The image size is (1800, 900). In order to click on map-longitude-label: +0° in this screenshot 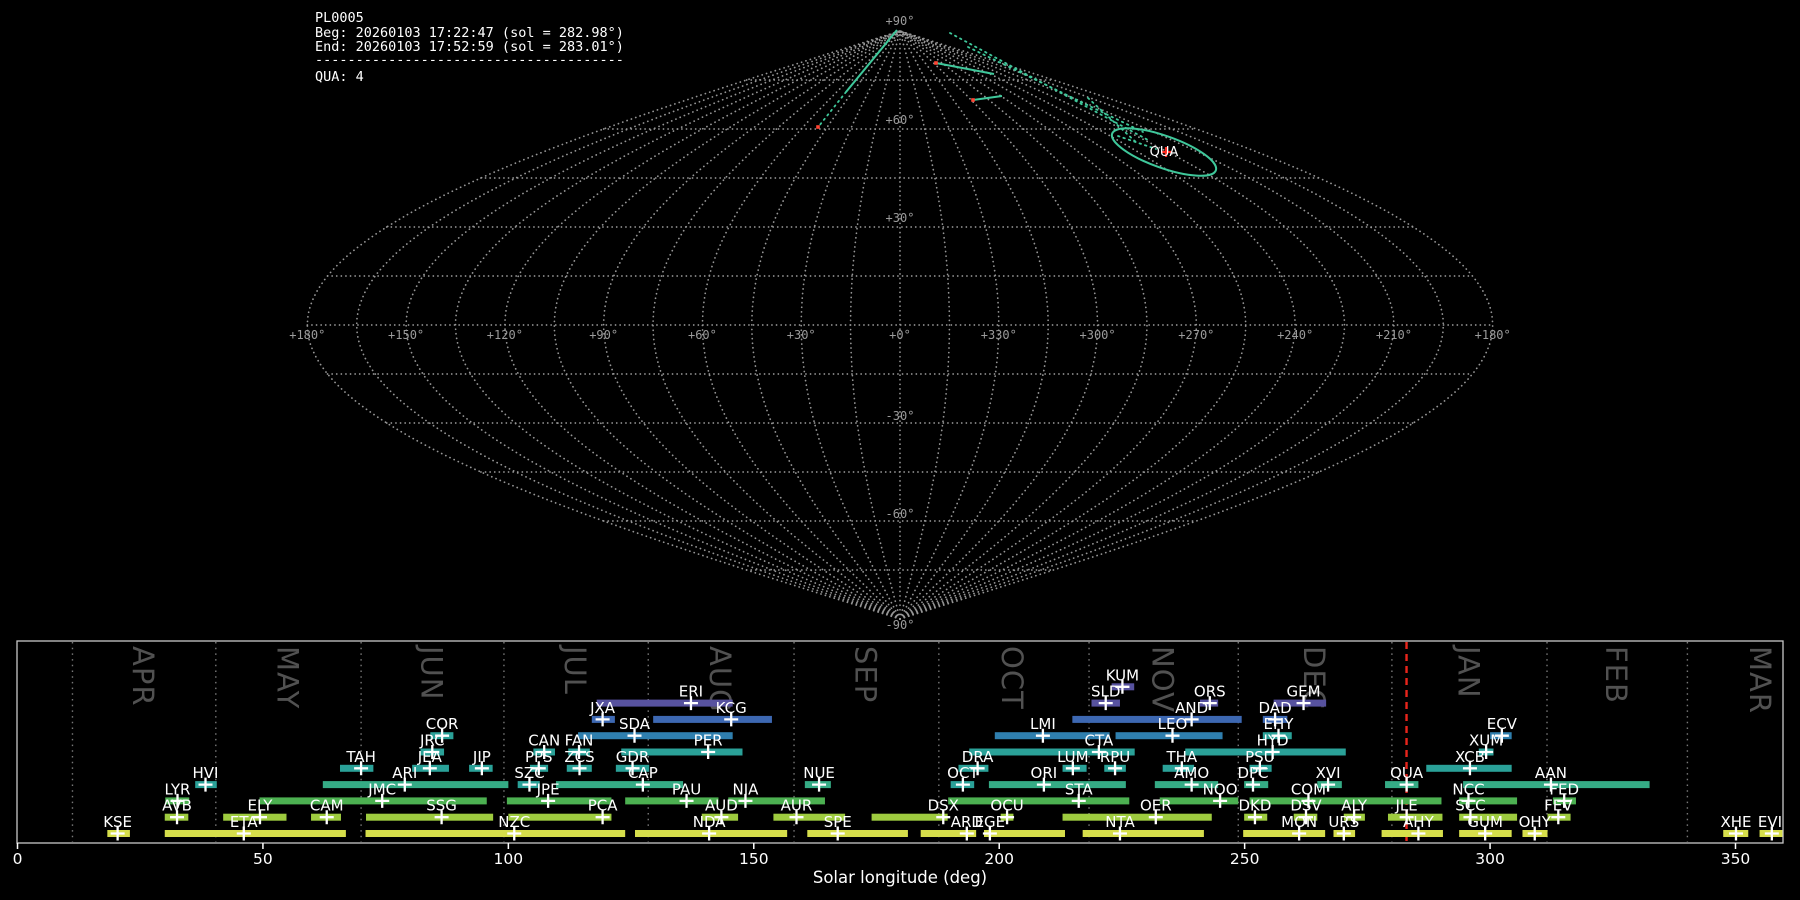, I will do `click(900, 335)`.